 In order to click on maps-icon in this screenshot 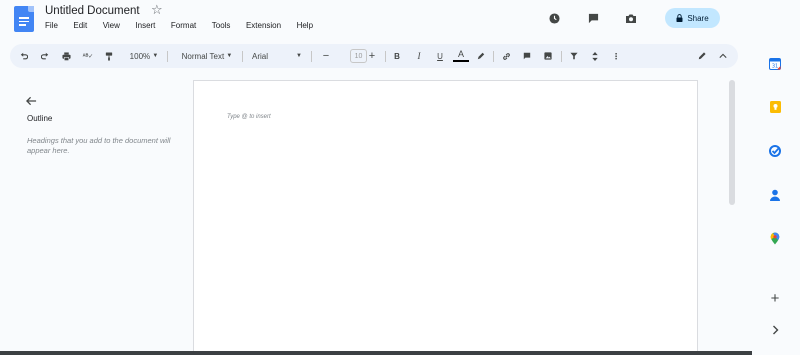, I will do `click(775, 238)`.